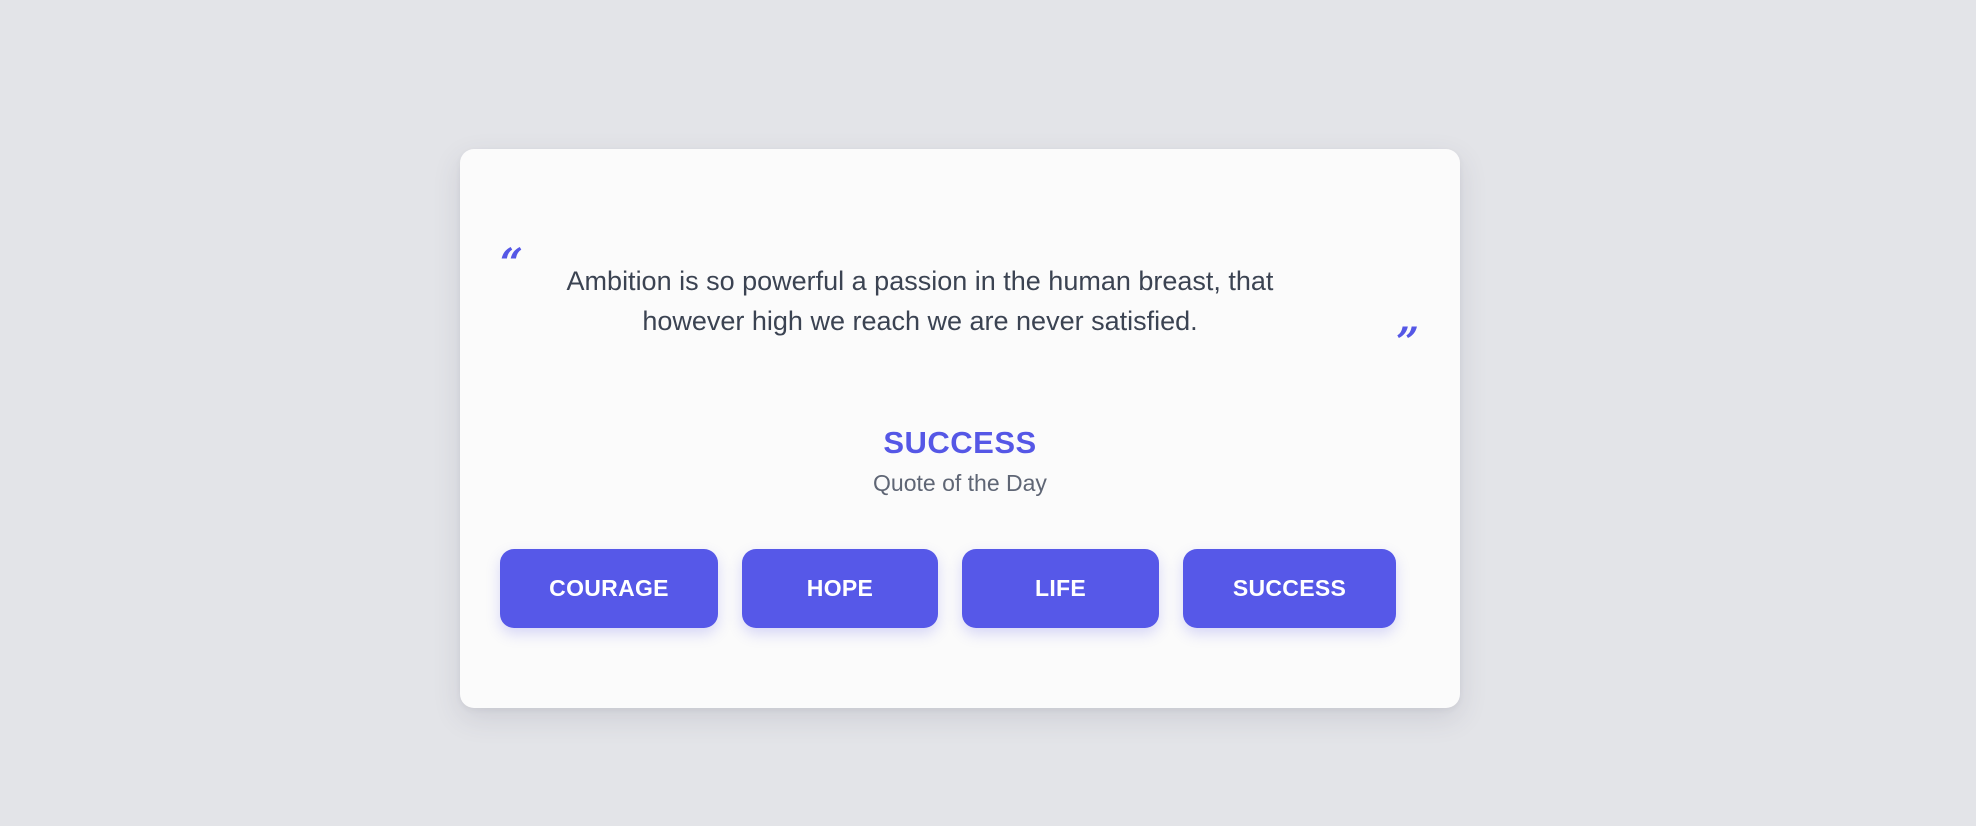  Describe the element at coordinates (1060, 588) in the screenshot. I see `life-button: LIFE` at that location.